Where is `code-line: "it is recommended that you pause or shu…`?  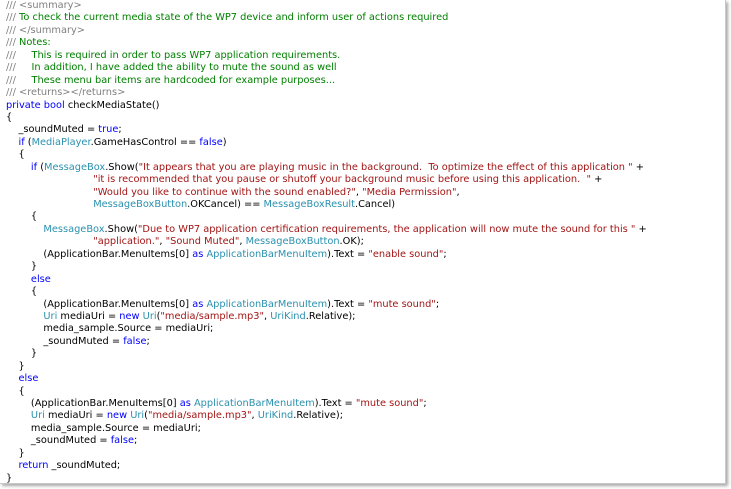 code-line: "it is recommended that you pause or shu… is located at coordinates (326, 180).